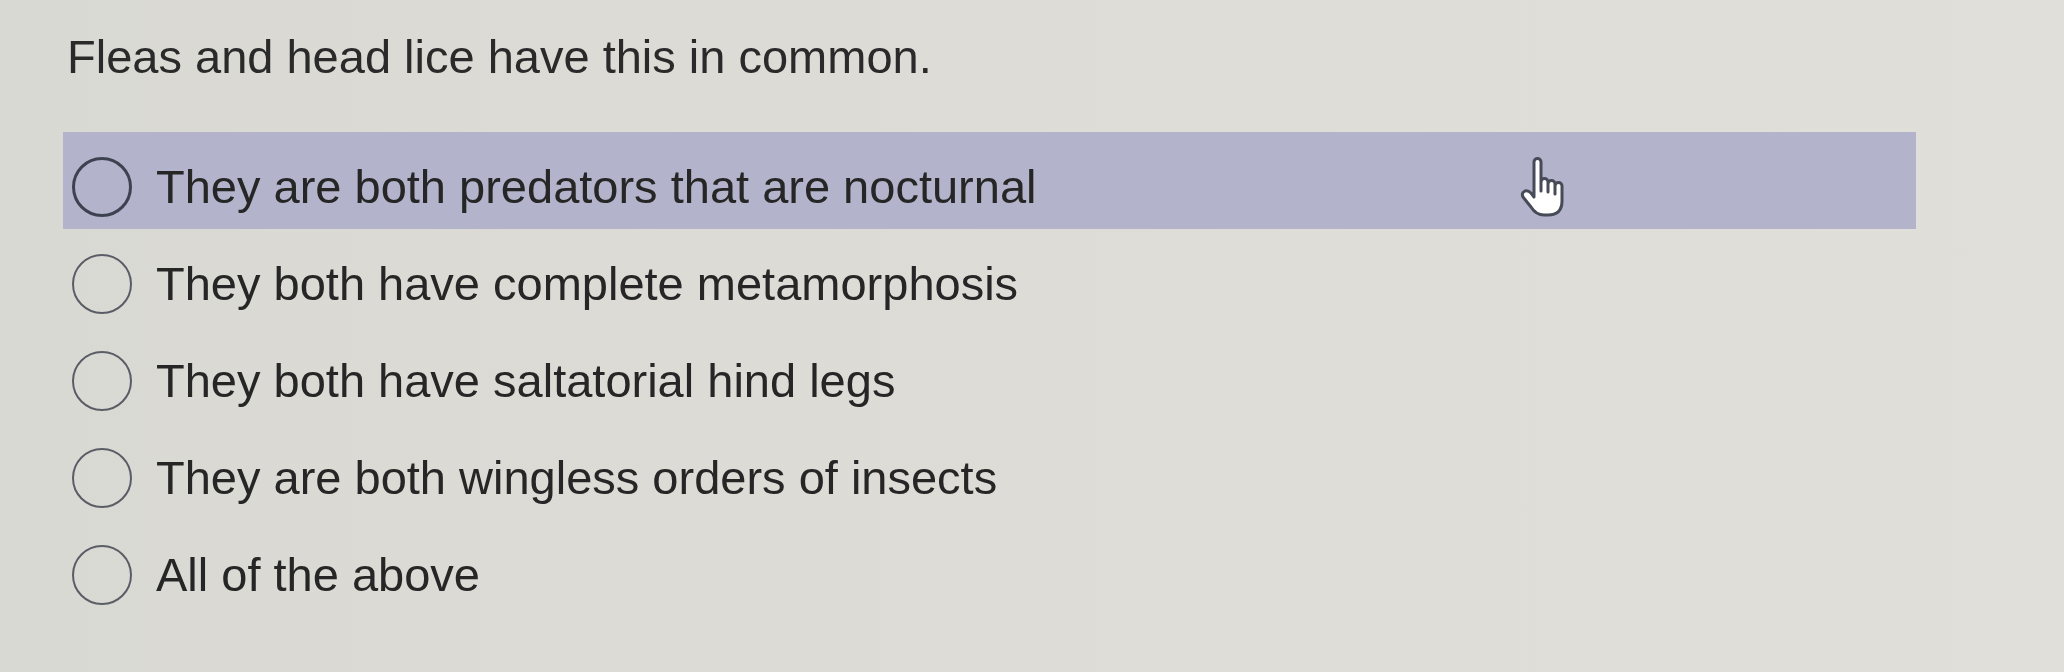 This screenshot has width=2064, height=672. I want to click on option-text: They both have complete metamorphosis, so click(587, 283).